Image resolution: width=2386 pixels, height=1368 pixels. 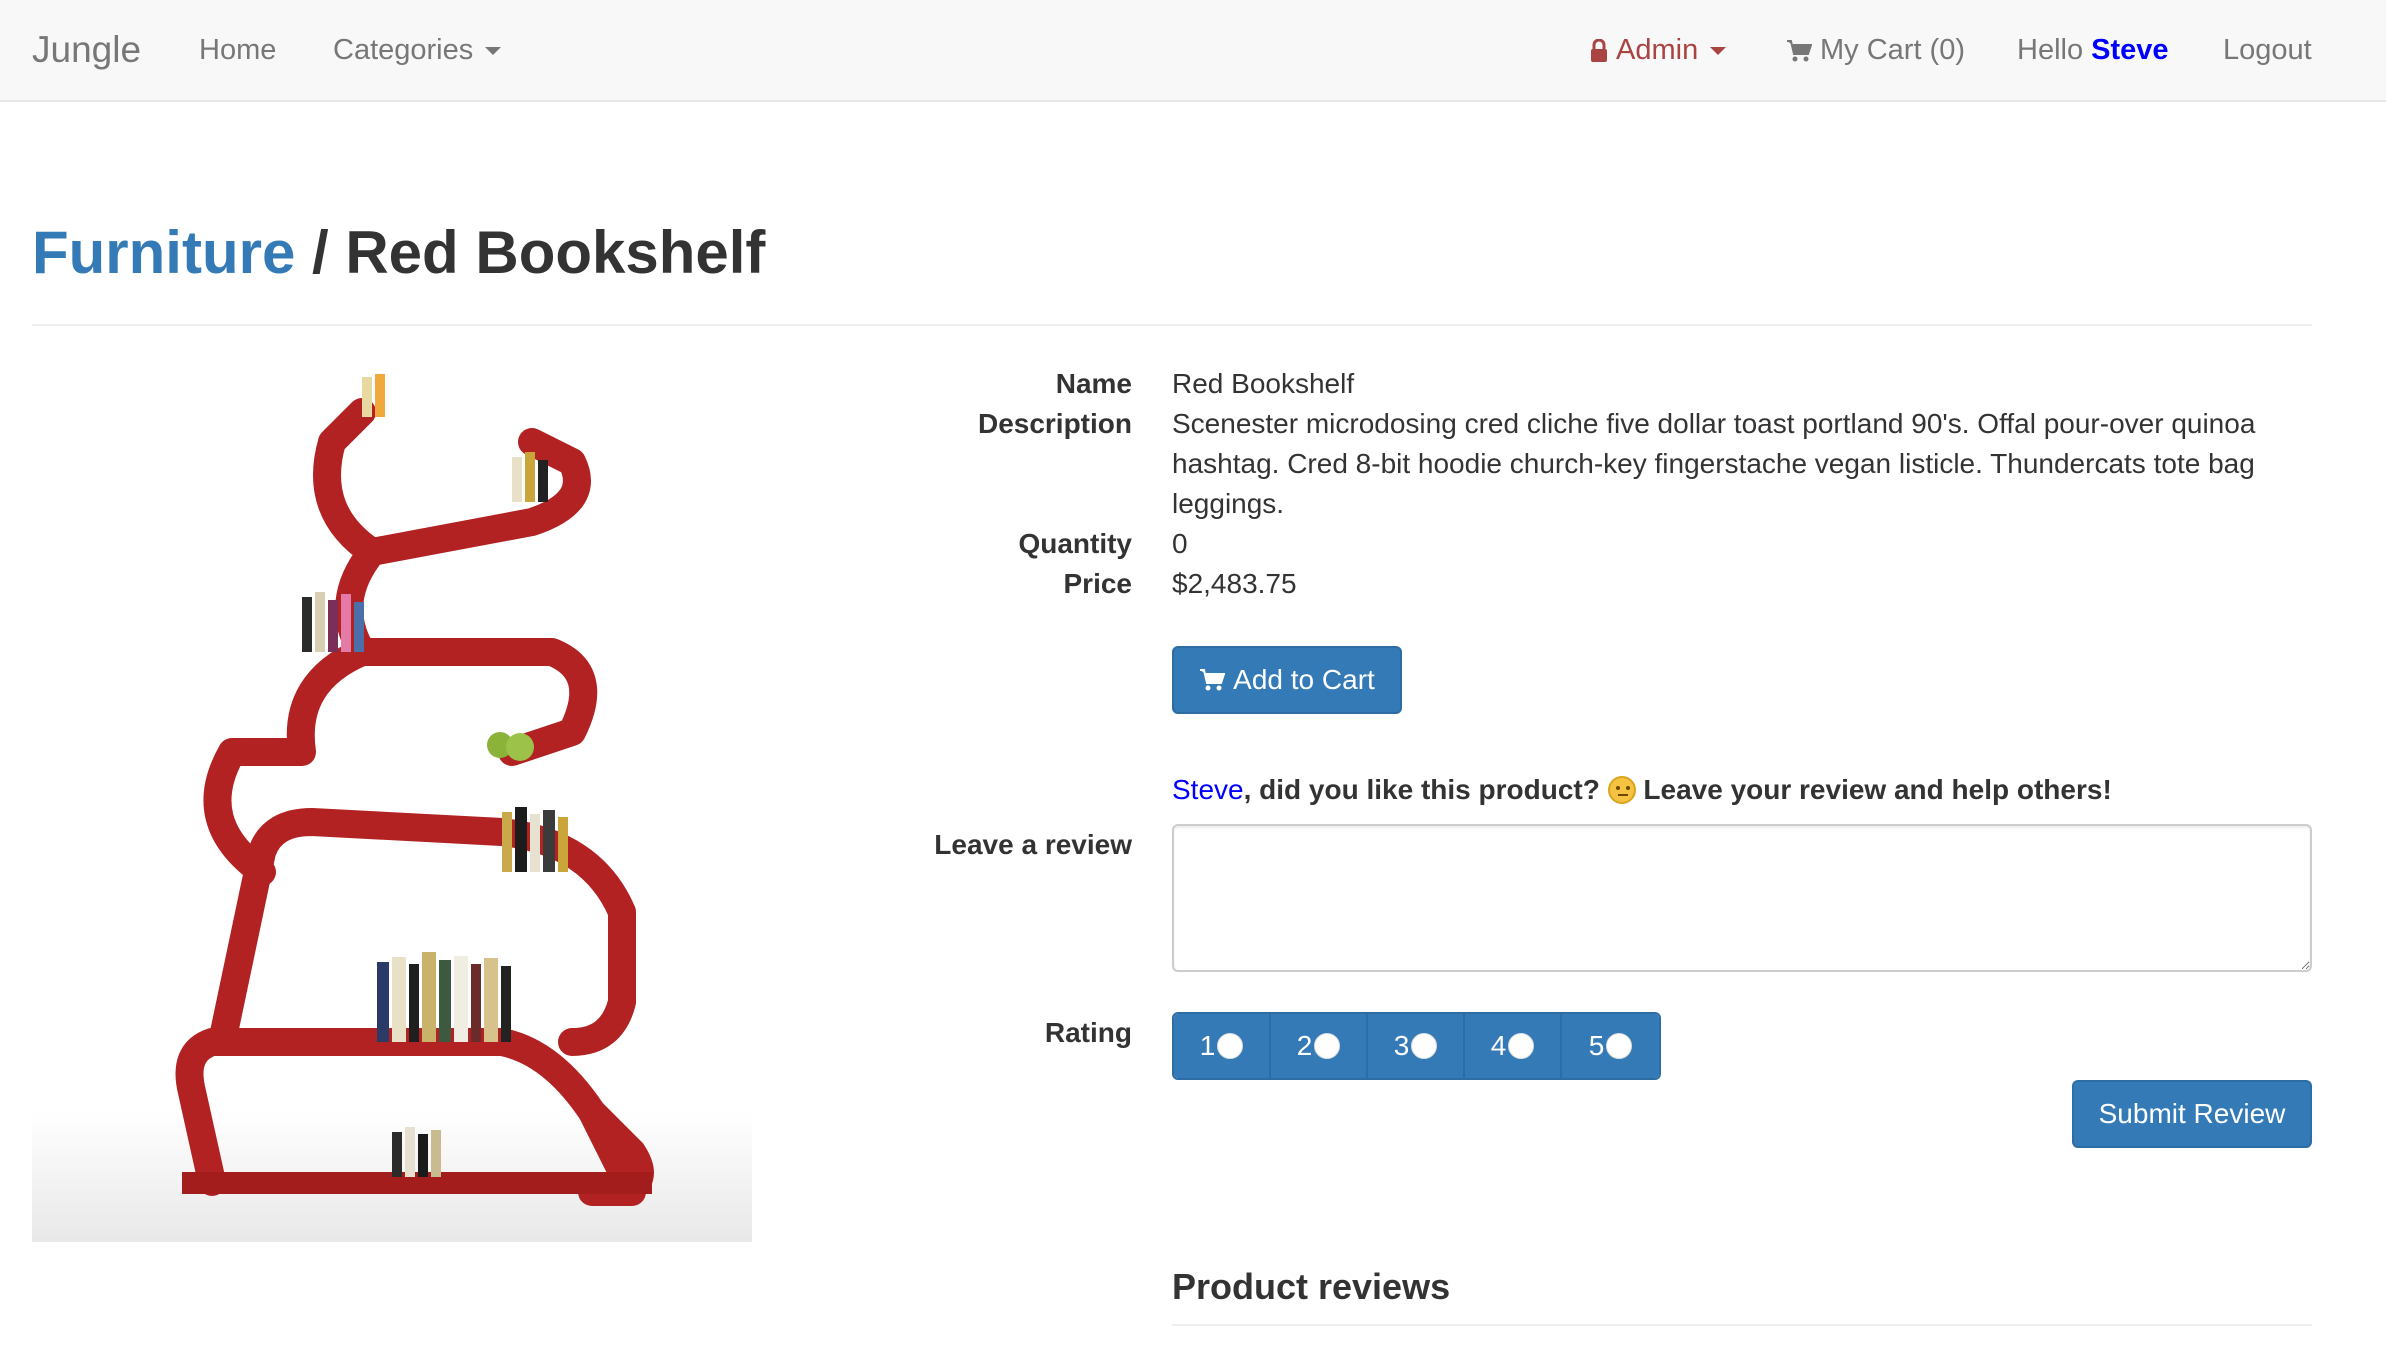 I want to click on page-title: Furniture / Red Bookshelf, so click(x=1172, y=253).